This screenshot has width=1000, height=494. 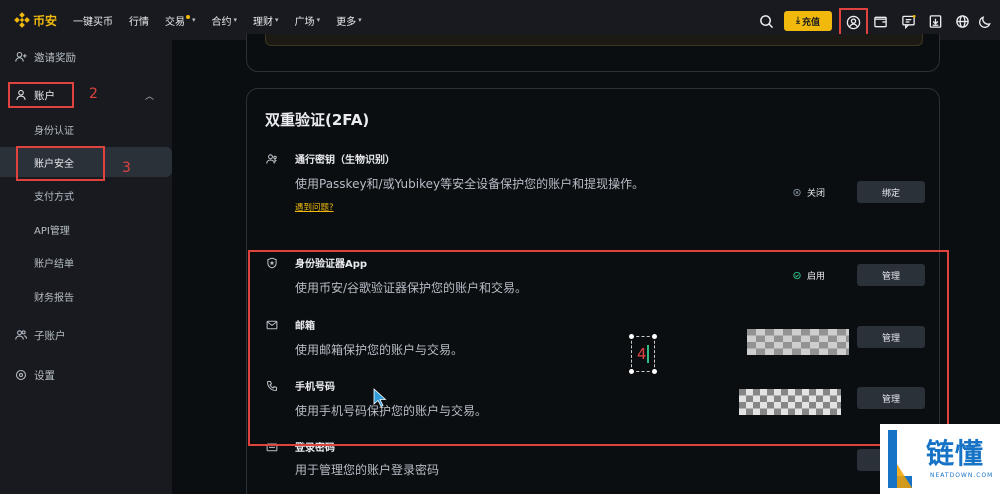 I want to click on passkey-desc: 使用Passkey和/或Yubikey等安全设备保护您的账户和提现操作。, so click(x=470, y=184).